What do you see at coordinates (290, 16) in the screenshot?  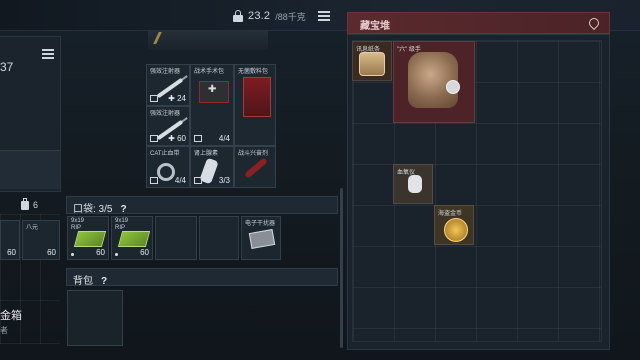 I see `weight-unit: /88千克` at bounding box center [290, 16].